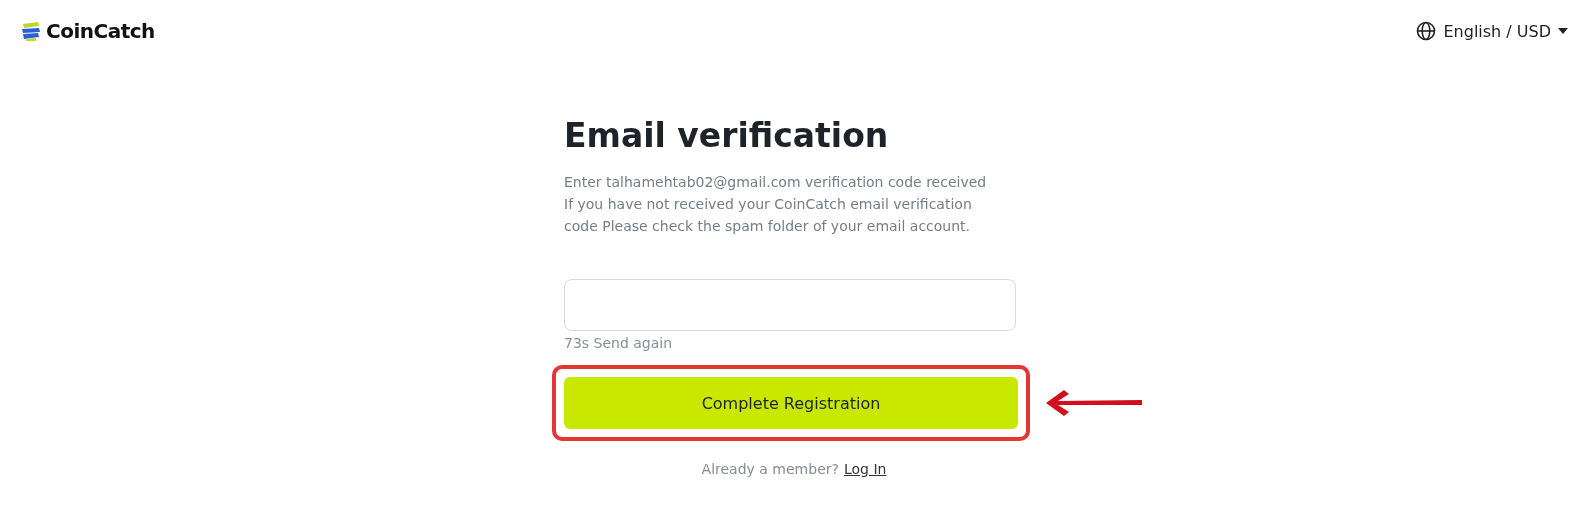 This screenshot has height=528, width=1588. I want to click on member-prompt: Already a member?, so click(770, 469).